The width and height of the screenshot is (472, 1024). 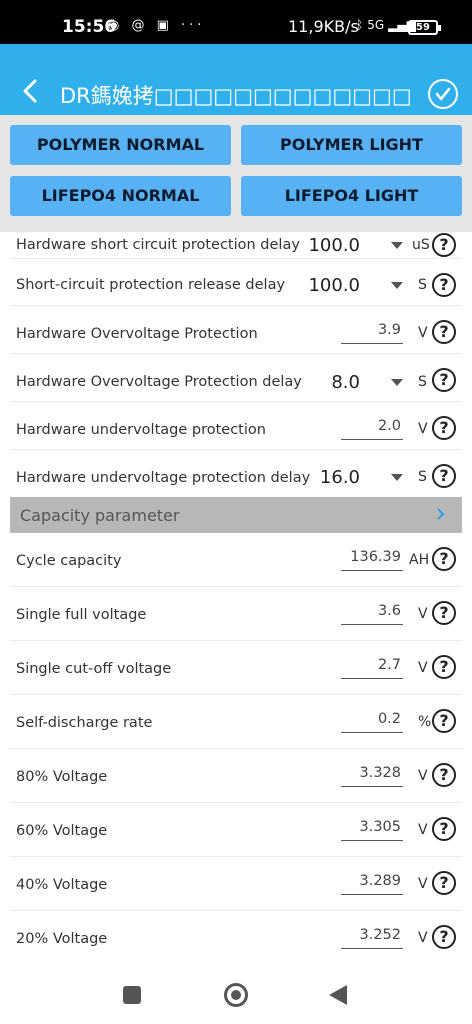 What do you see at coordinates (236, 884) in the screenshot?
I see `setting-row-40-voltage: 40% Voltage 3.289 V ?` at bounding box center [236, 884].